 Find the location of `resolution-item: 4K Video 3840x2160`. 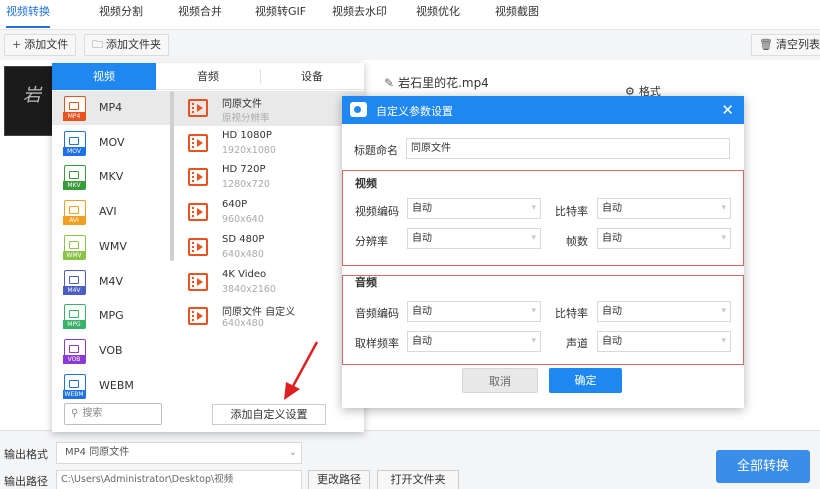

resolution-item: 4K Video 3840x2160 is located at coordinates (269, 282).